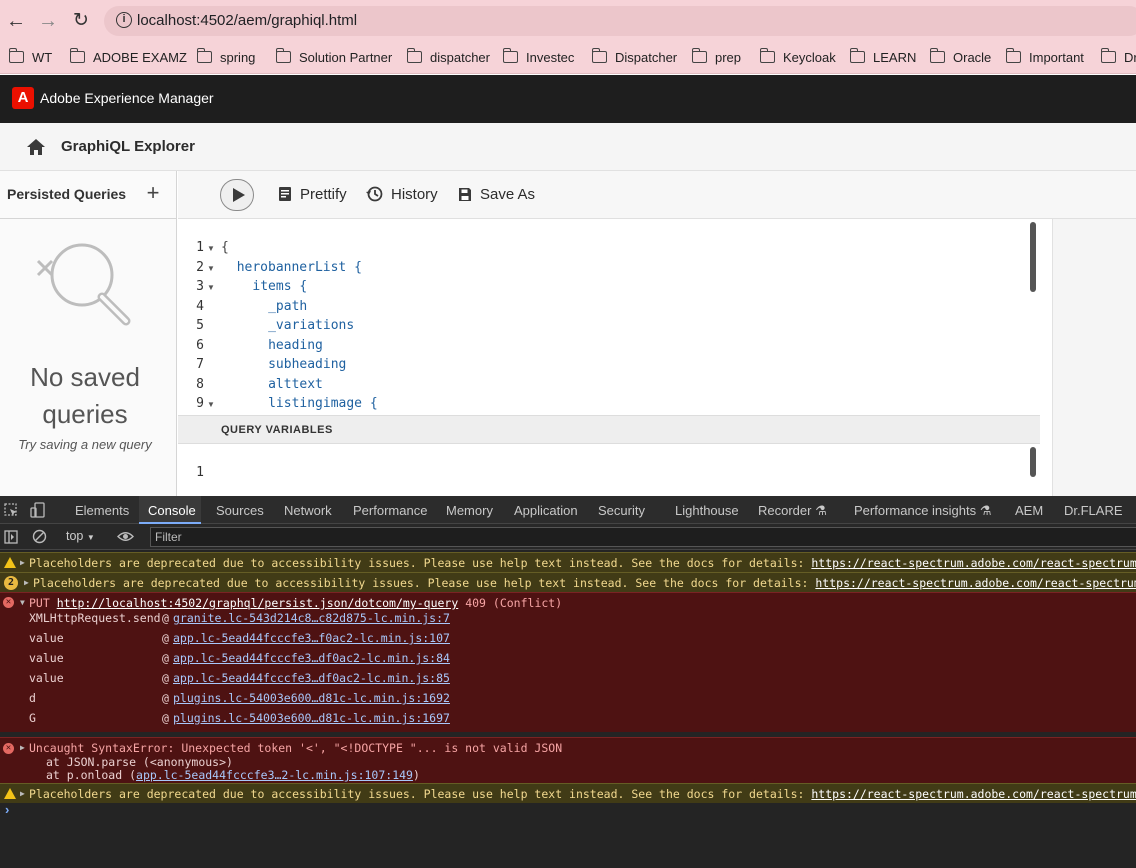 Image resolution: width=1136 pixels, height=868 pixels. What do you see at coordinates (125, 536) in the screenshot?
I see `eye-icon` at bounding box center [125, 536].